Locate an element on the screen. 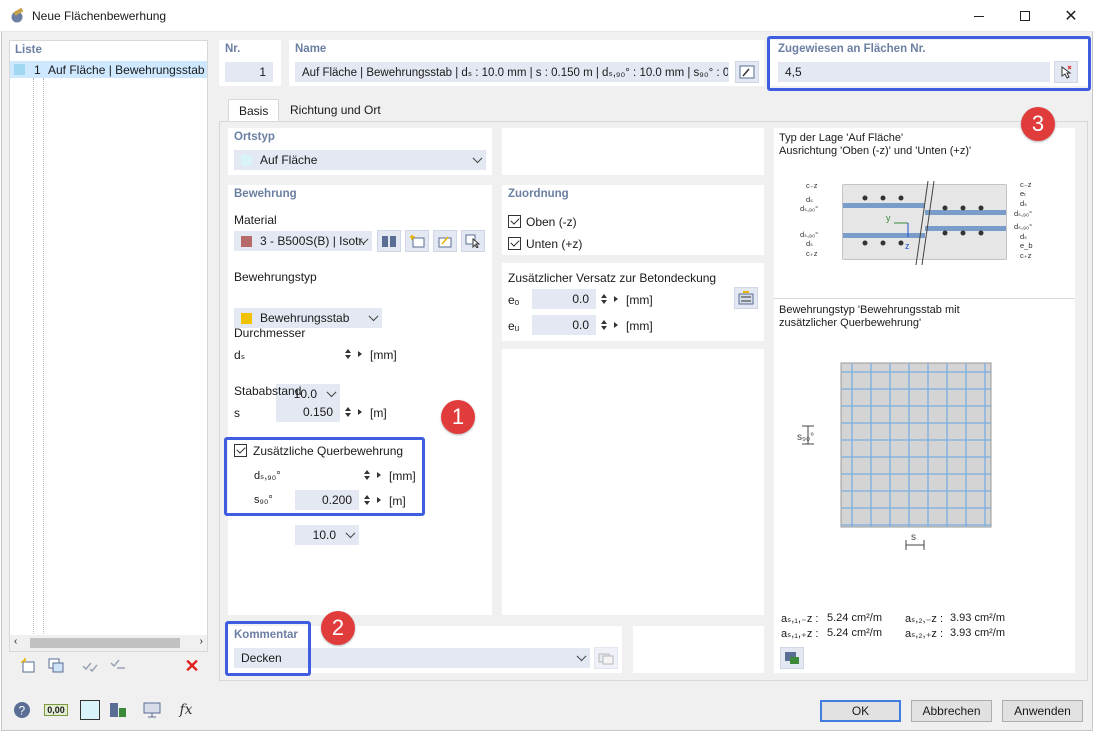 Image resolution: width=1094 pixels, height=732 pixels. arrow-right-icon is located at coordinates (616, 299).